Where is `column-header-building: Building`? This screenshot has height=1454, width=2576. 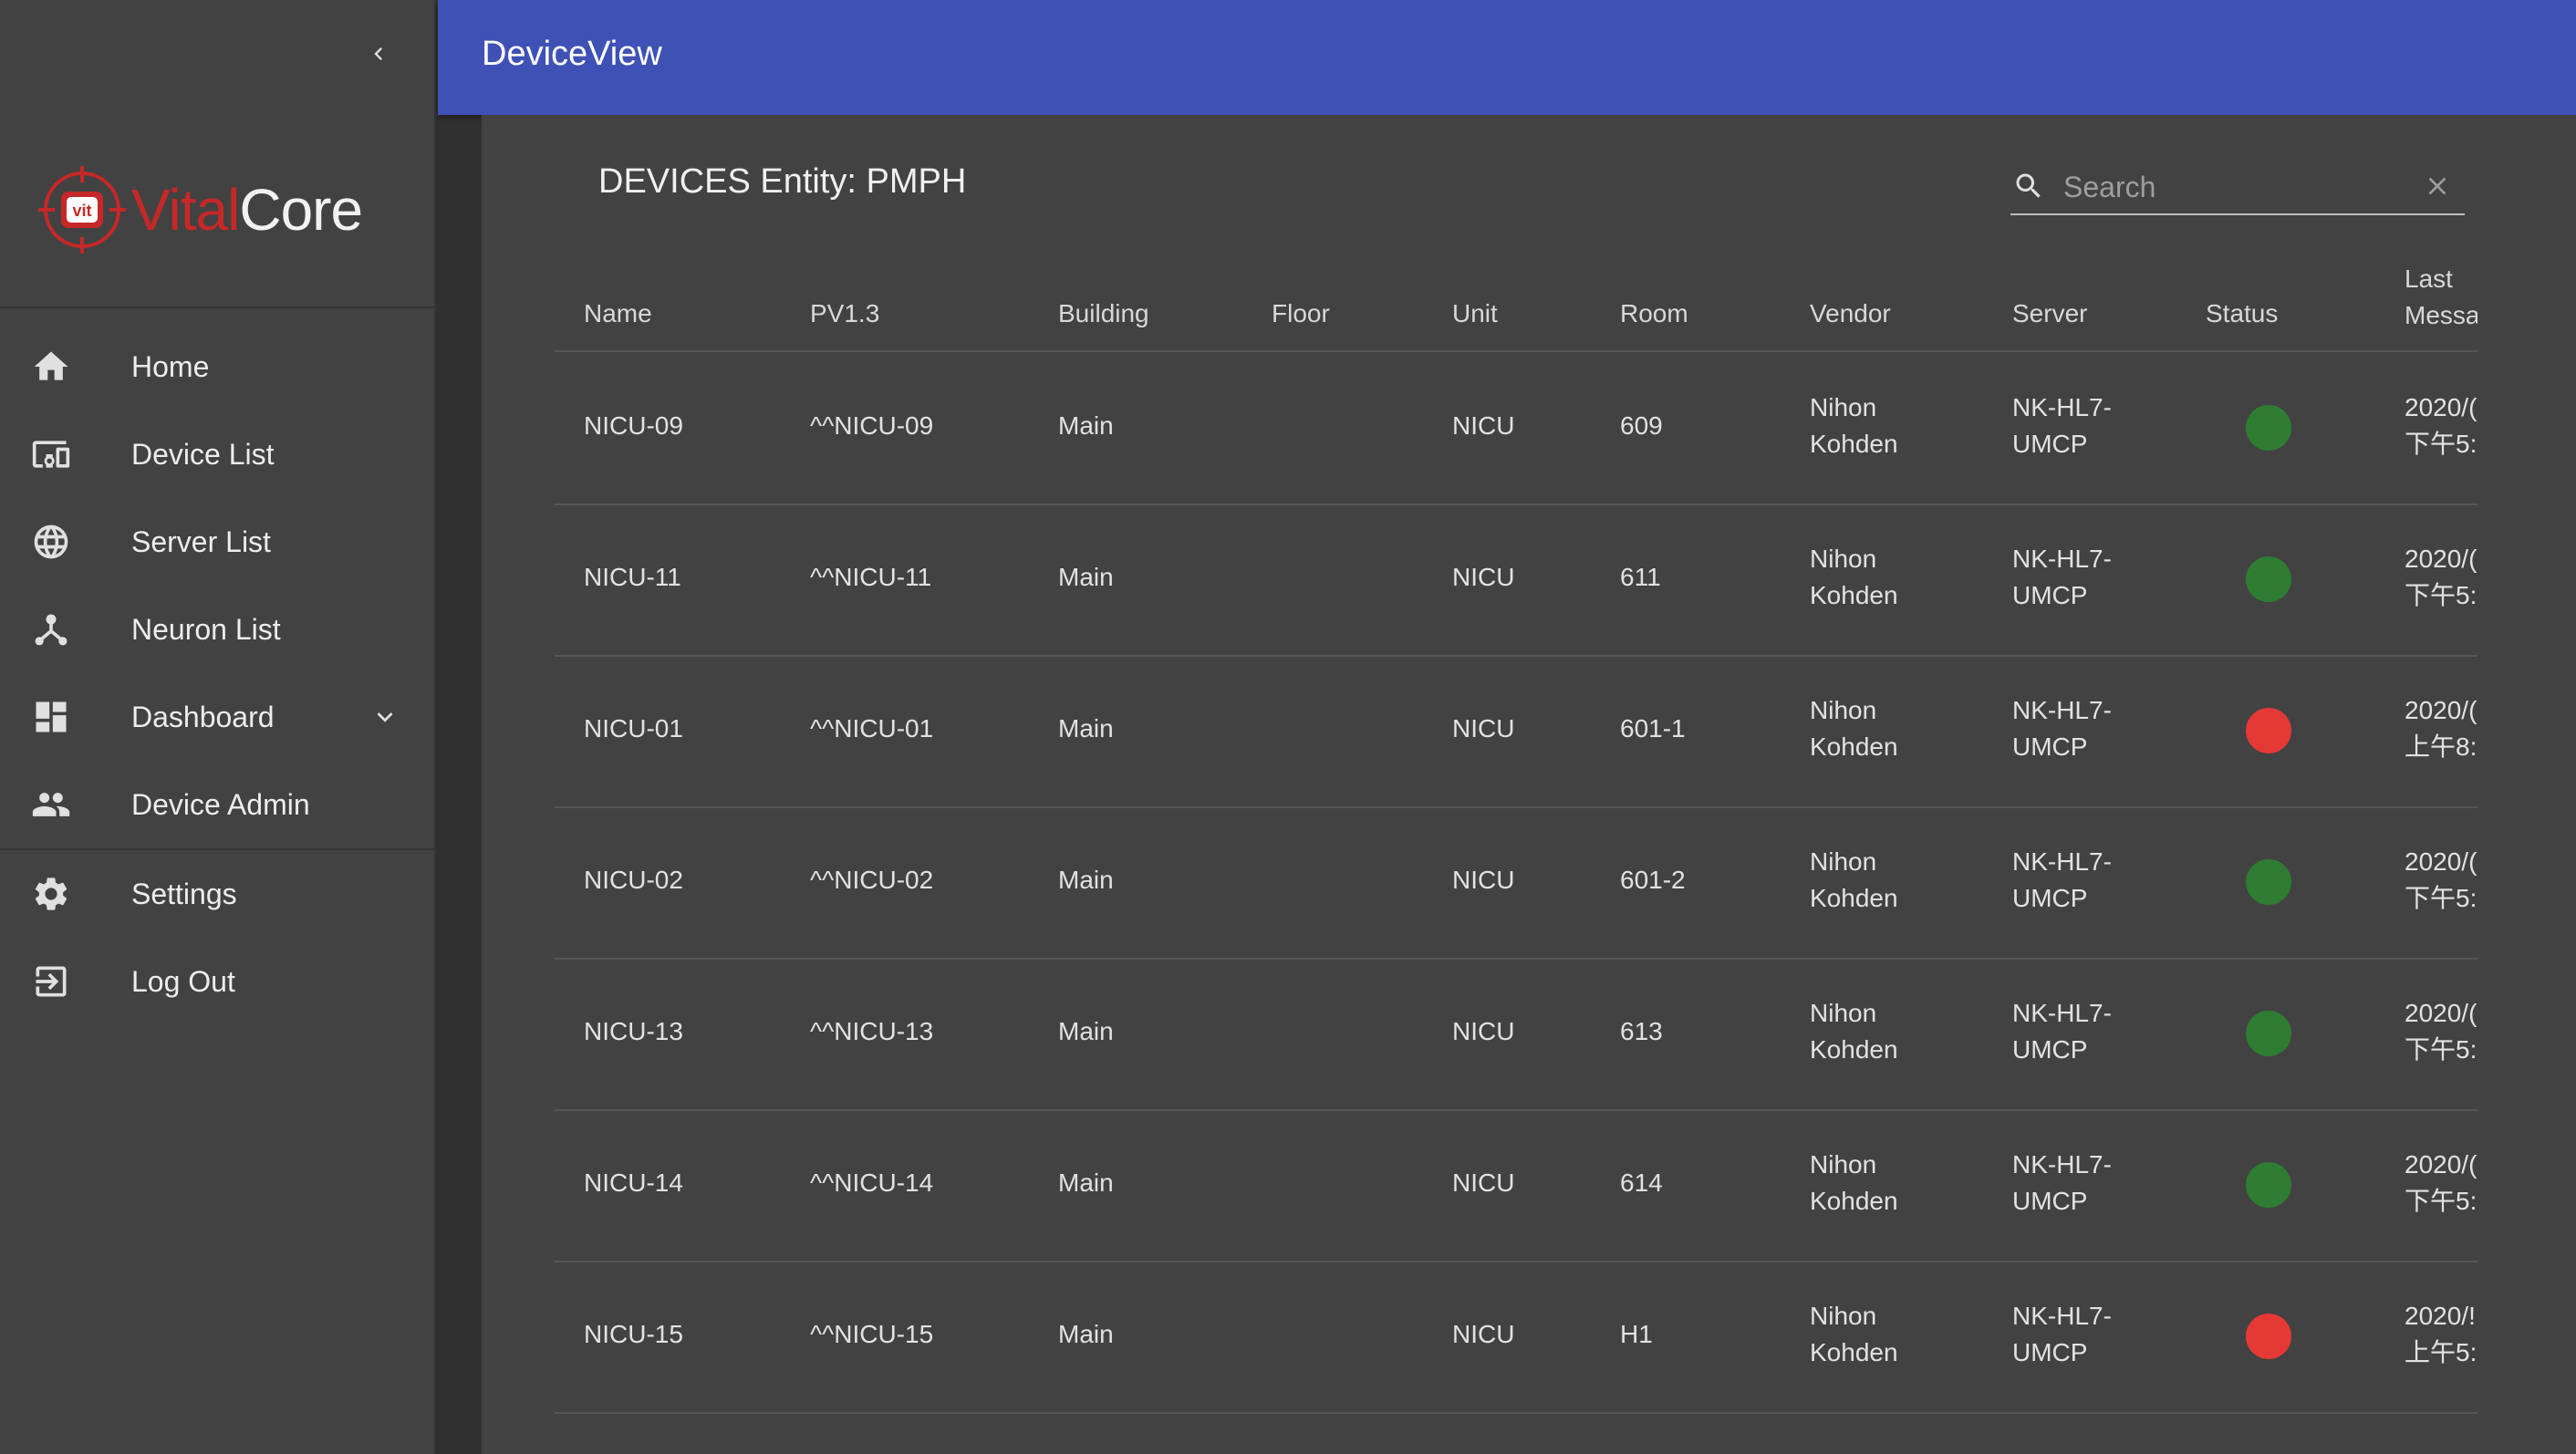 column-header-building: Building is located at coordinates (1103, 314).